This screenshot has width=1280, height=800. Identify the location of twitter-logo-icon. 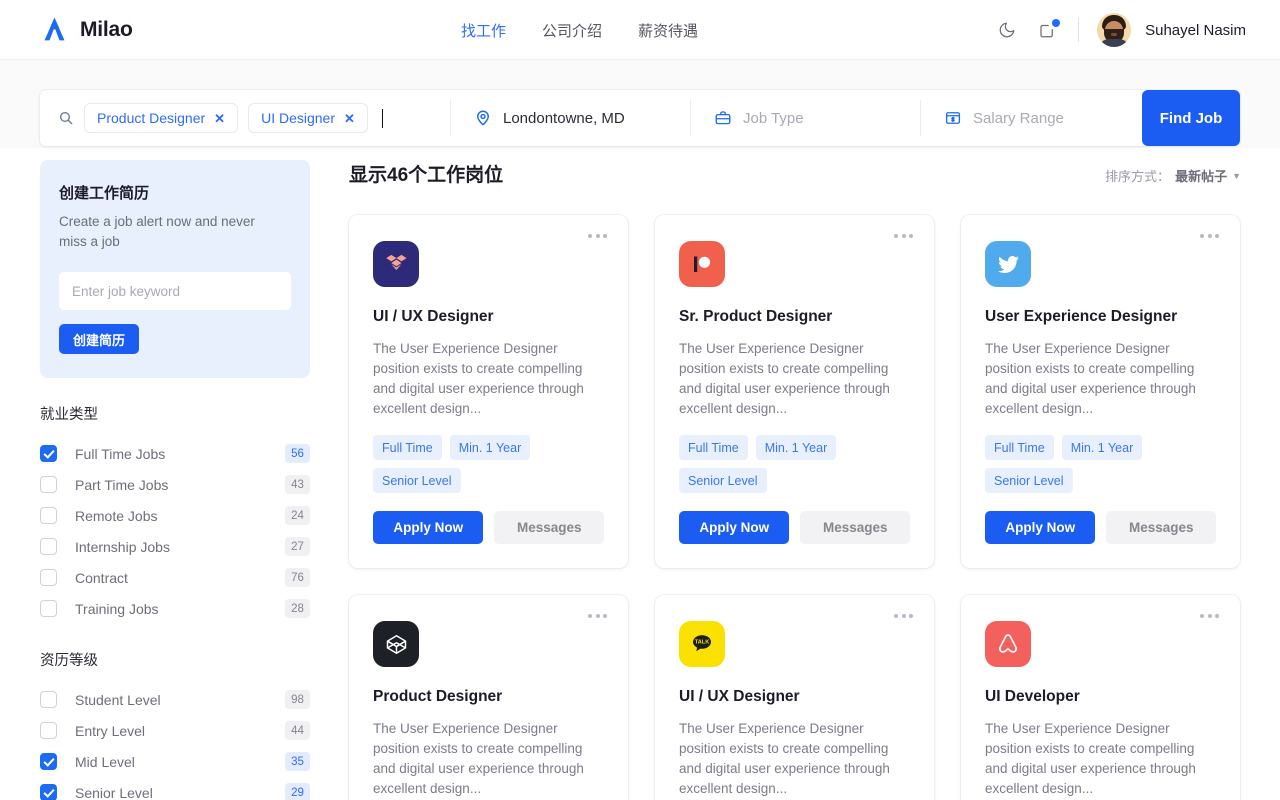
(1008, 264).